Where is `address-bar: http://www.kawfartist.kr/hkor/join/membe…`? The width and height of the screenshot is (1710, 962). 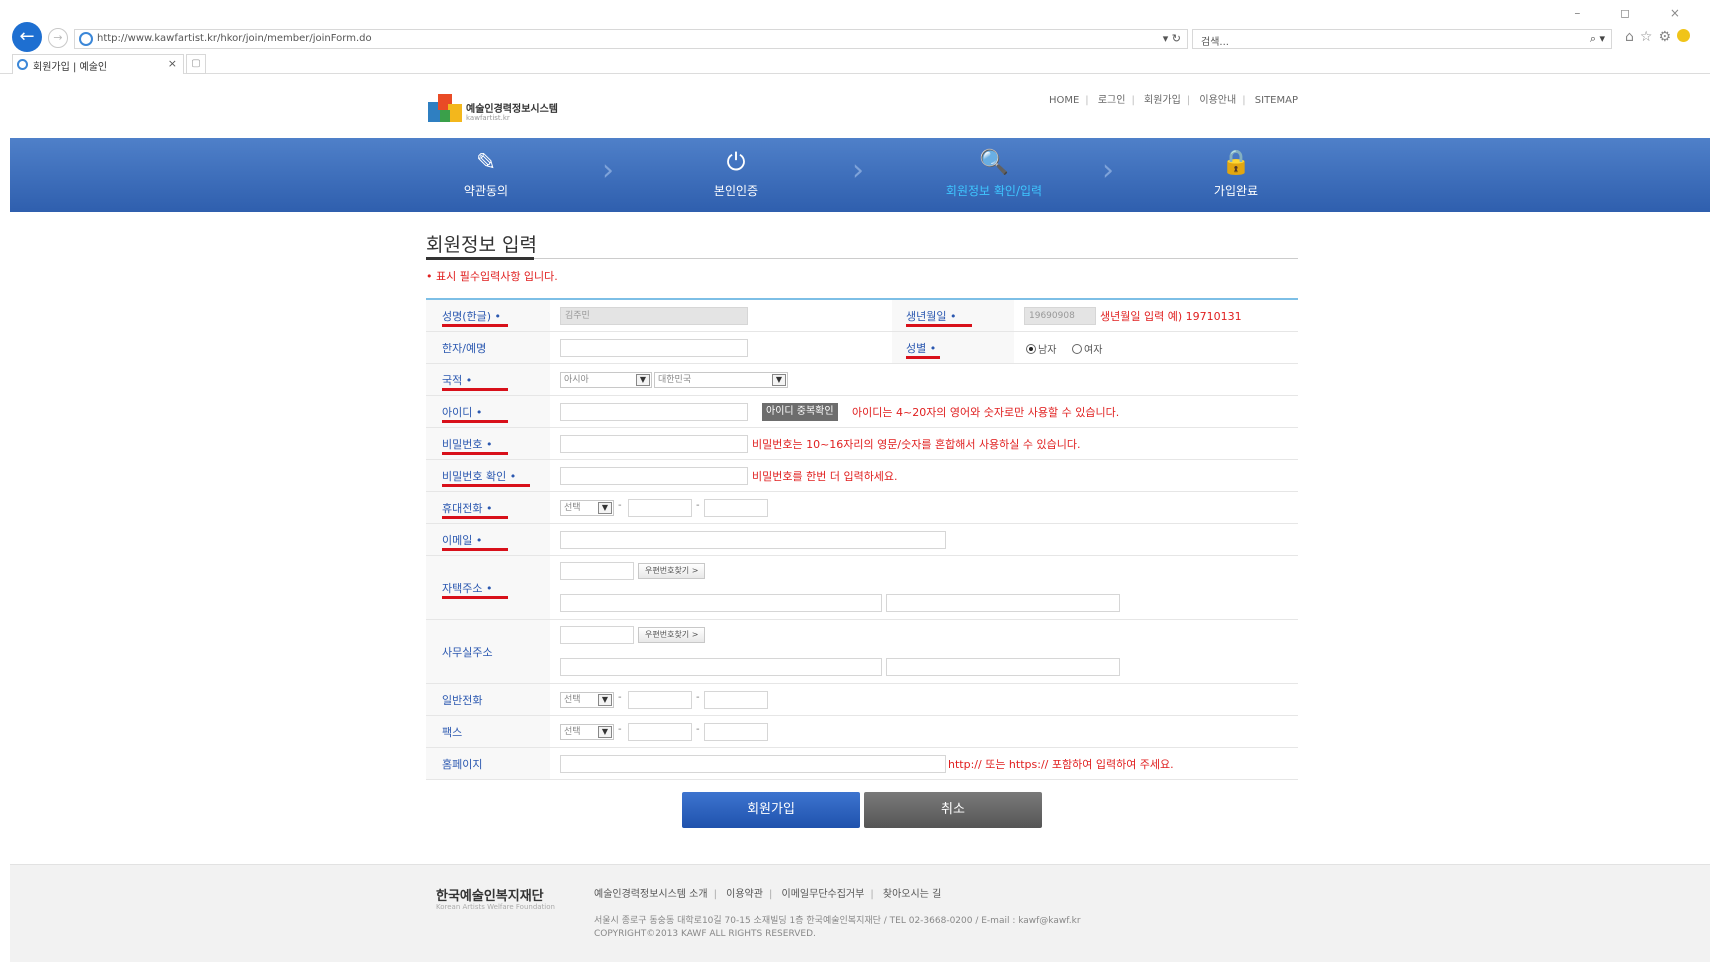
address-bar: http://www.kawfartist.kr/hkor/join/membe… is located at coordinates (631, 39).